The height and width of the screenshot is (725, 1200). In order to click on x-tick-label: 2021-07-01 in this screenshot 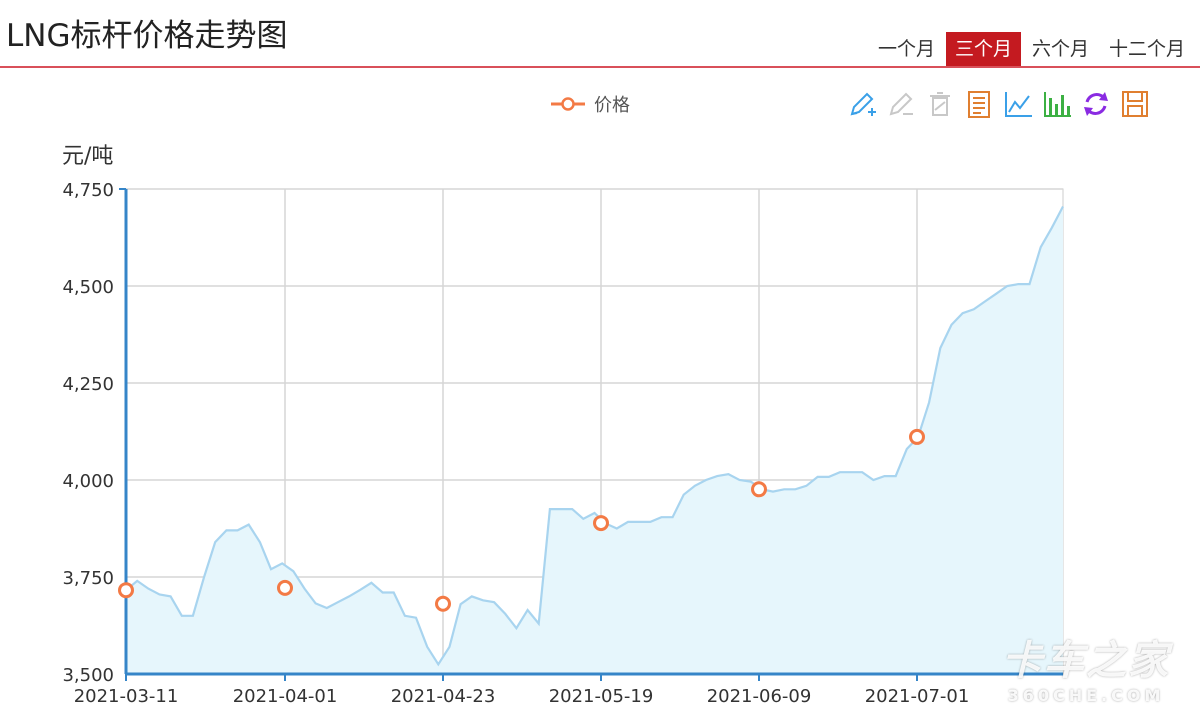, I will do `click(917, 696)`.